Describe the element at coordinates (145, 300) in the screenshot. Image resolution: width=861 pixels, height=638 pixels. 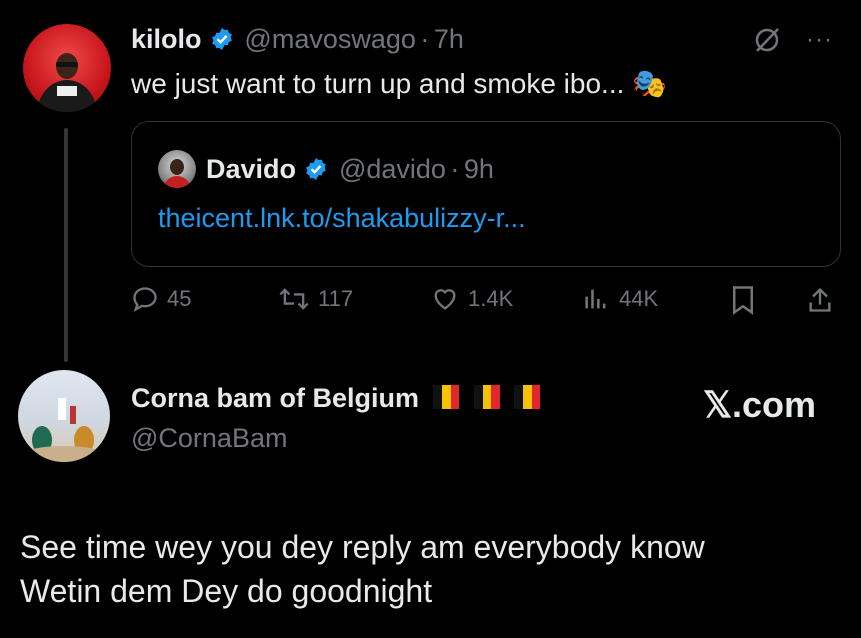
I see `reply-icon` at that location.